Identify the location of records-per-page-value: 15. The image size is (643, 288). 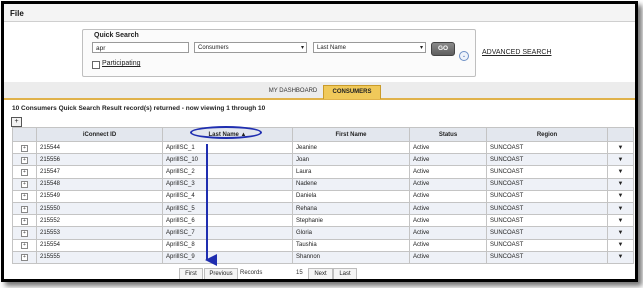
(299, 273).